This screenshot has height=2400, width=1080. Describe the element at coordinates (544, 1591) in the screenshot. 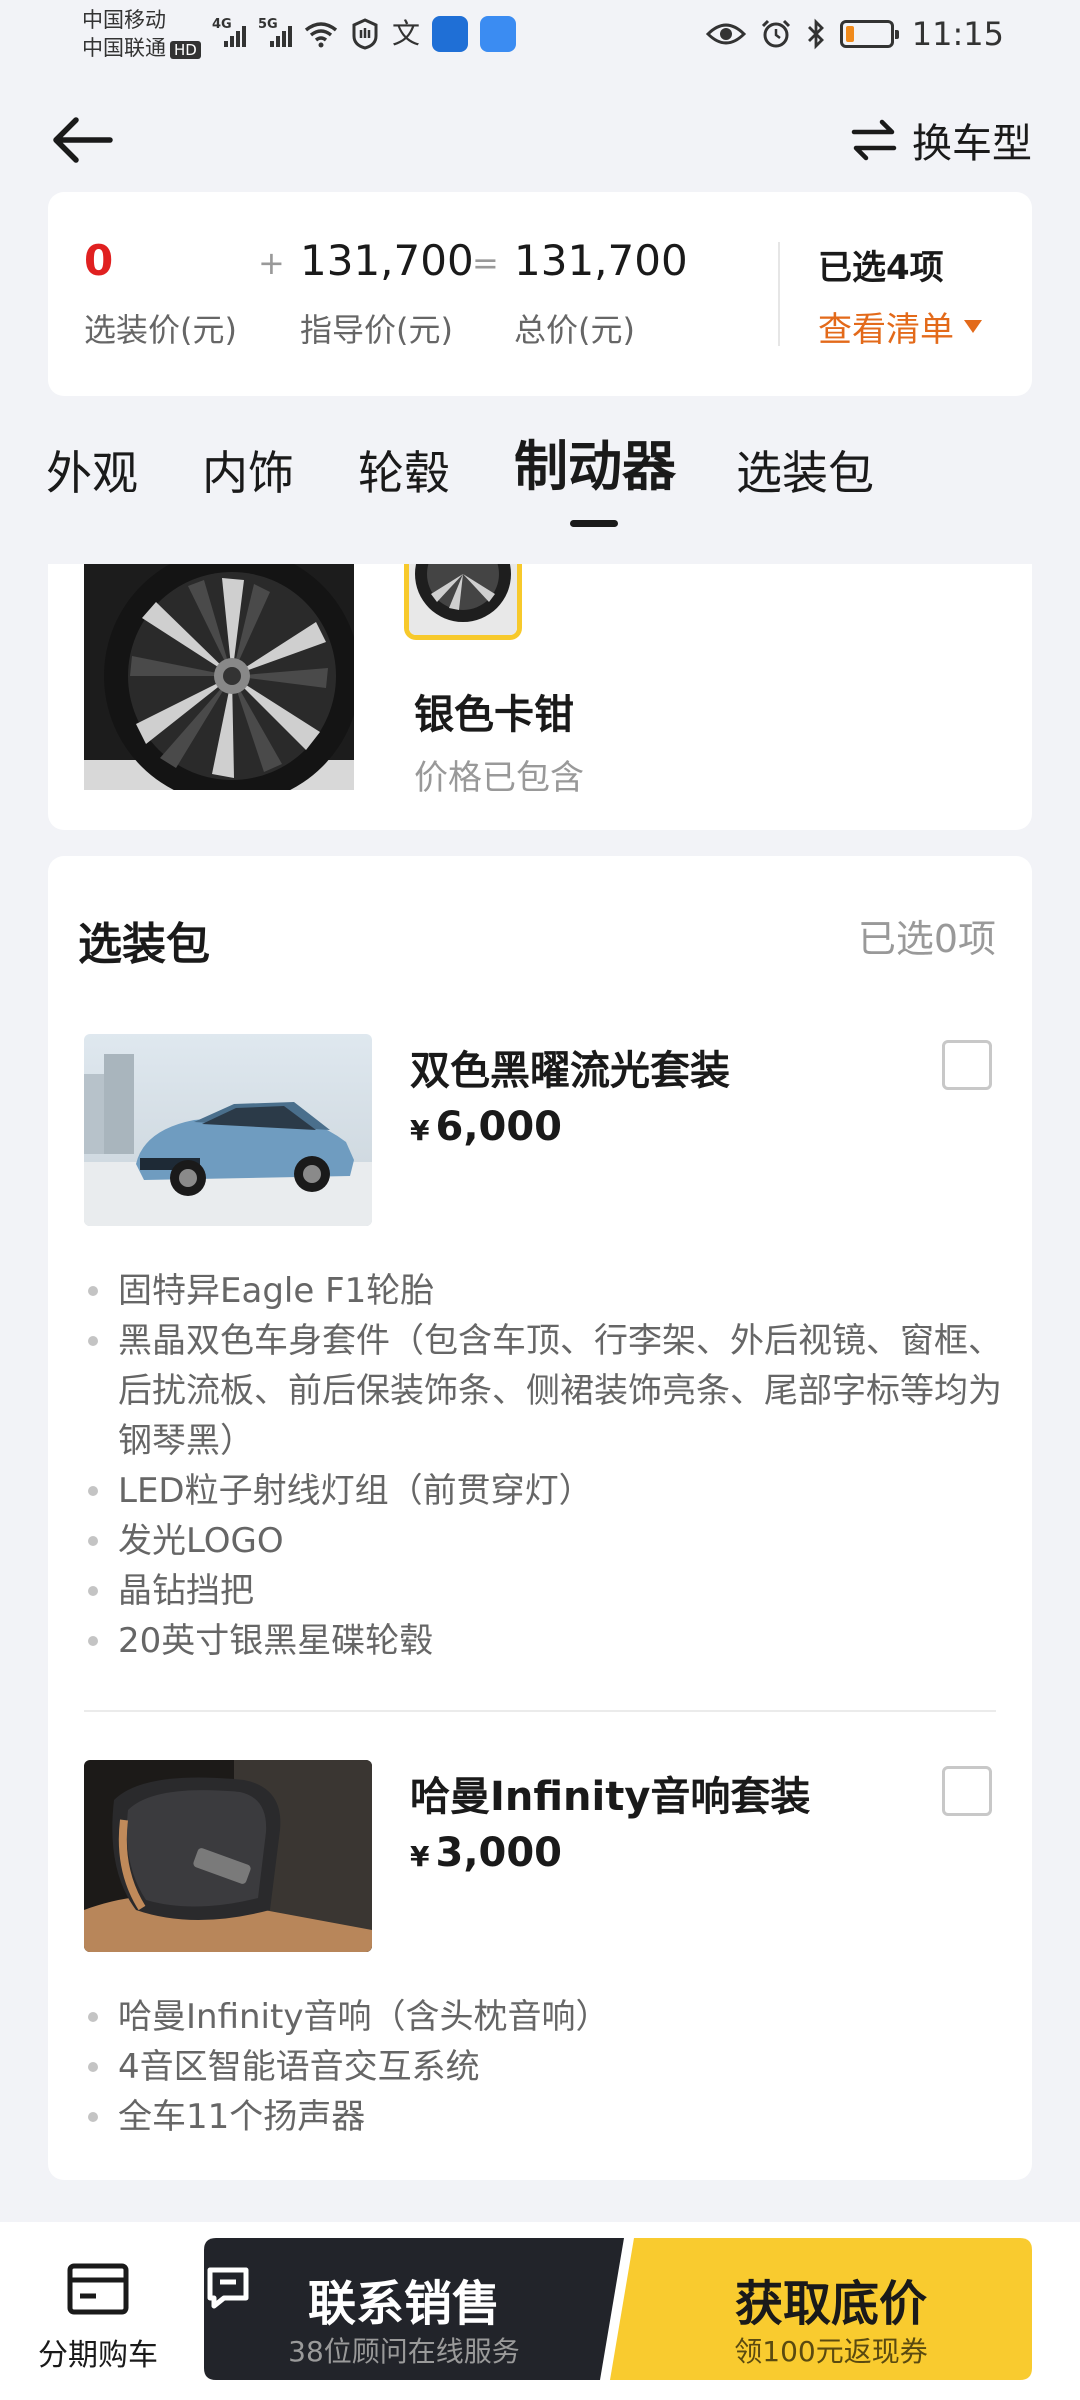

I see `feature-item: 晶钻挡把` at that location.